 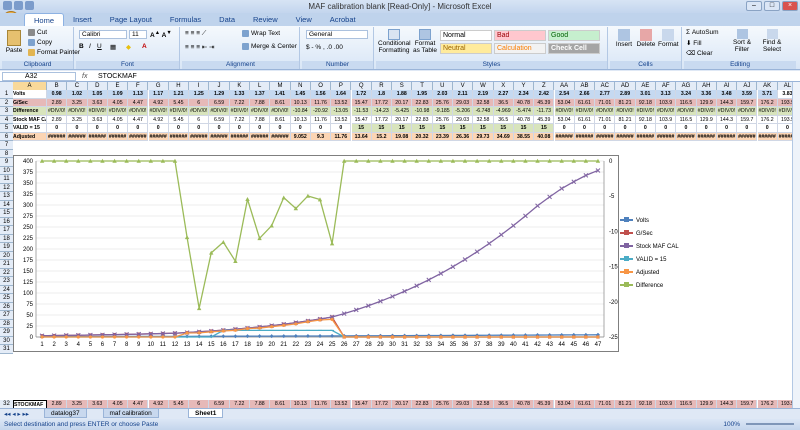 What do you see at coordinates (402, 119) in the screenshot?
I see `cell-S4: 20.17` at bounding box center [402, 119].